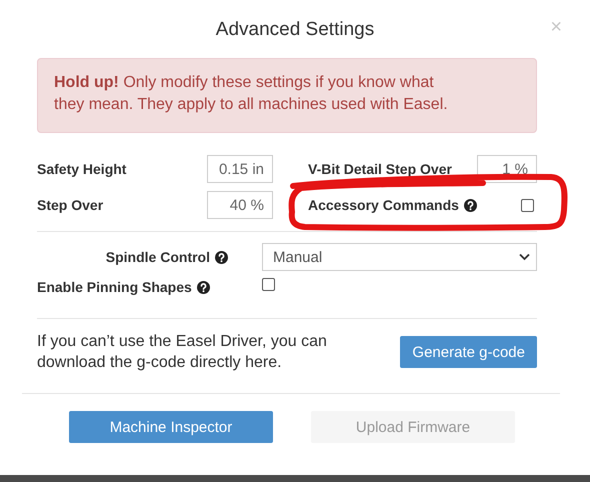  What do you see at coordinates (468, 352) in the screenshot?
I see `generate-gcode-button: Generate g-code` at bounding box center [468, 352].